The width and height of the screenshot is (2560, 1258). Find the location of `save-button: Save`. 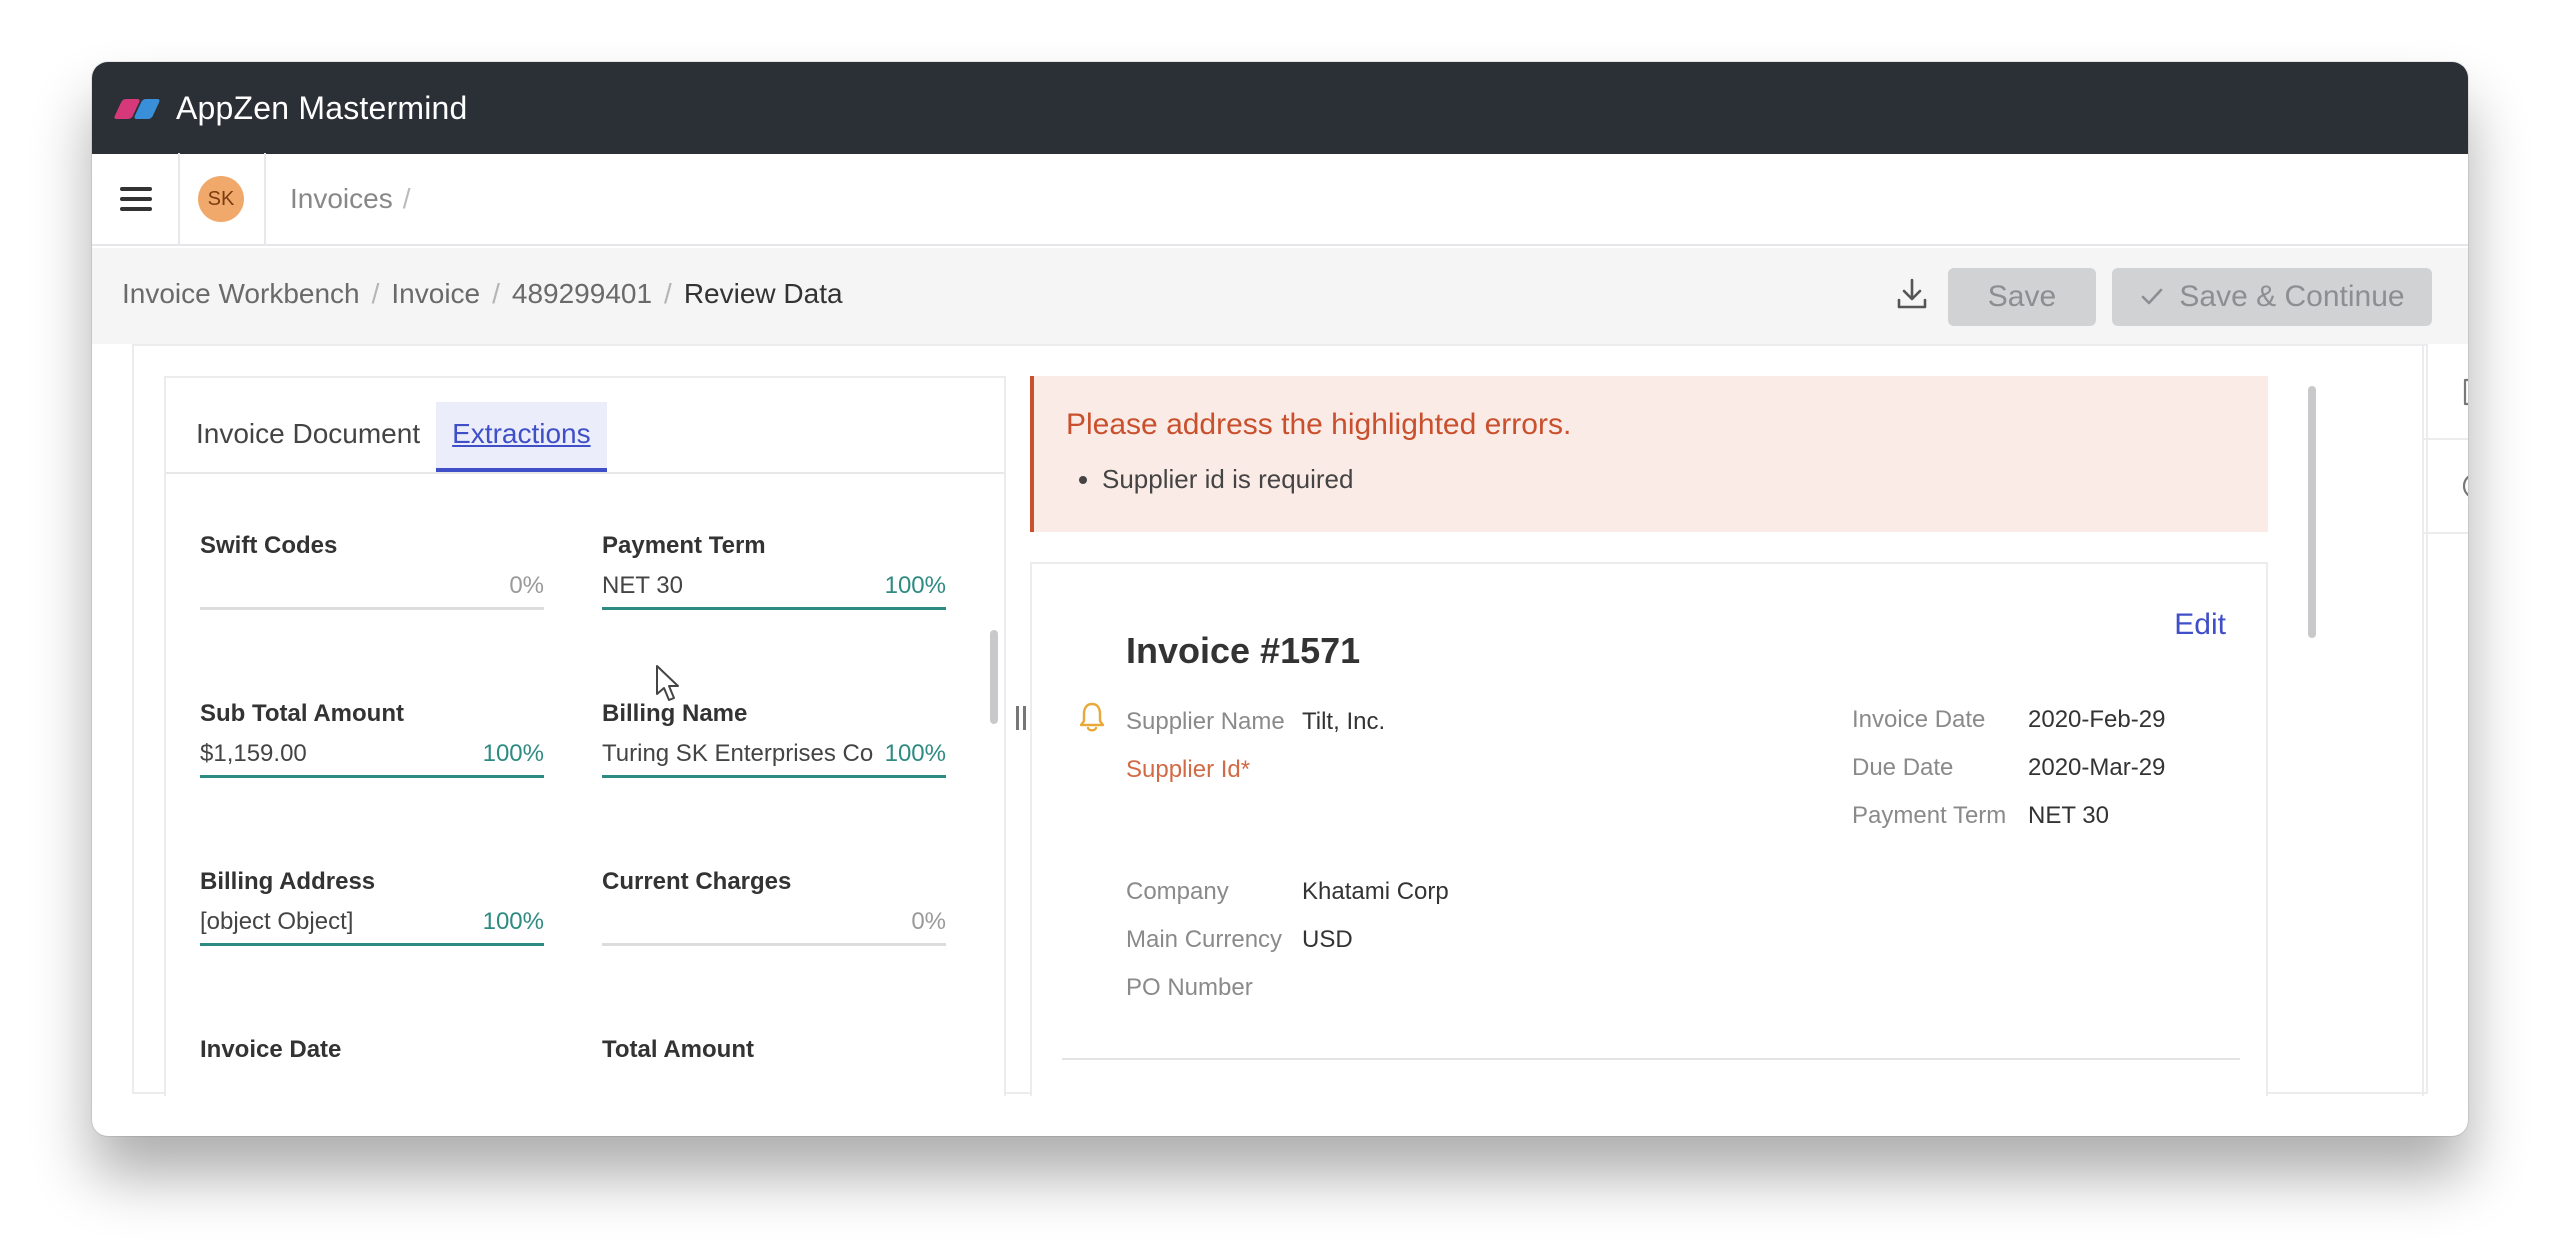

save-button: Save is located at coordinates (2022, 297).